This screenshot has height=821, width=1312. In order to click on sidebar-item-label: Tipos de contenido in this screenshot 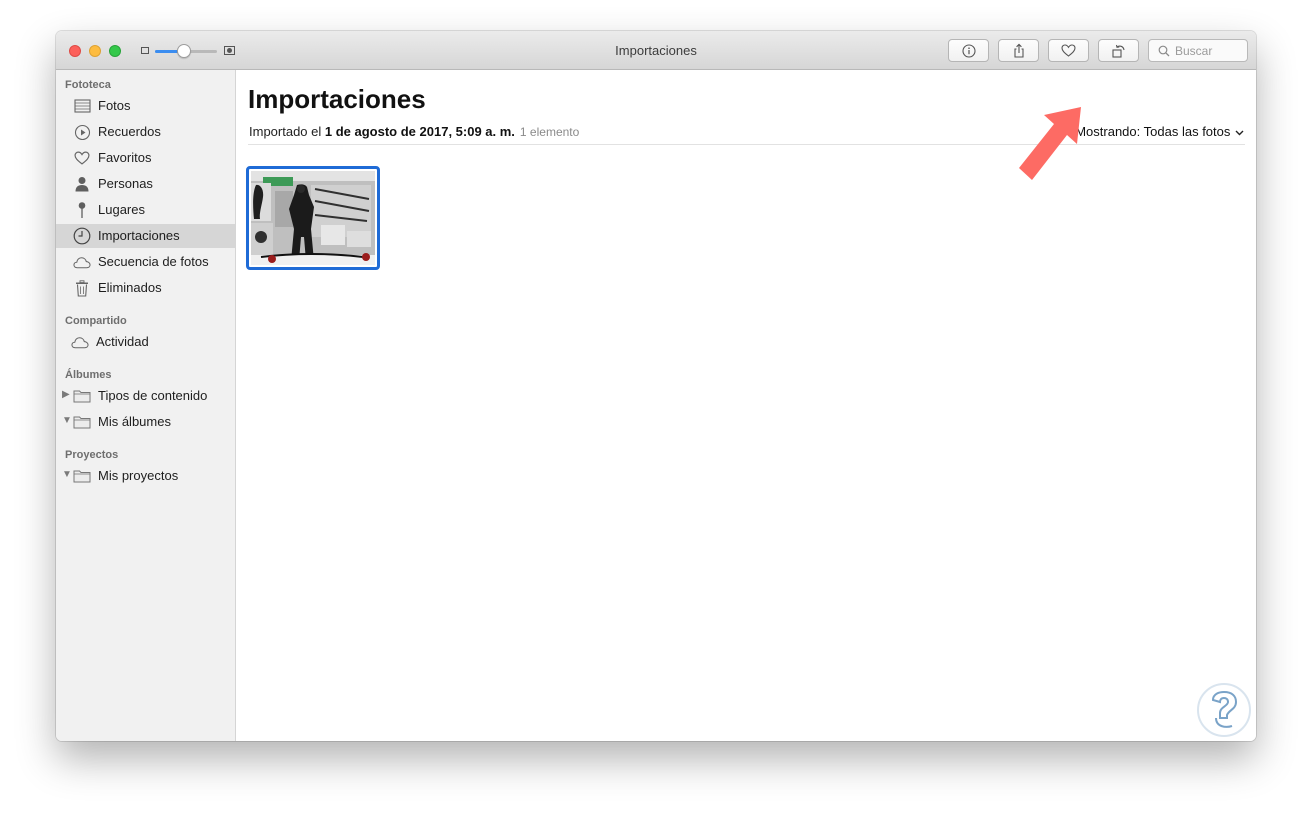, I will do `click(153, 395)`.